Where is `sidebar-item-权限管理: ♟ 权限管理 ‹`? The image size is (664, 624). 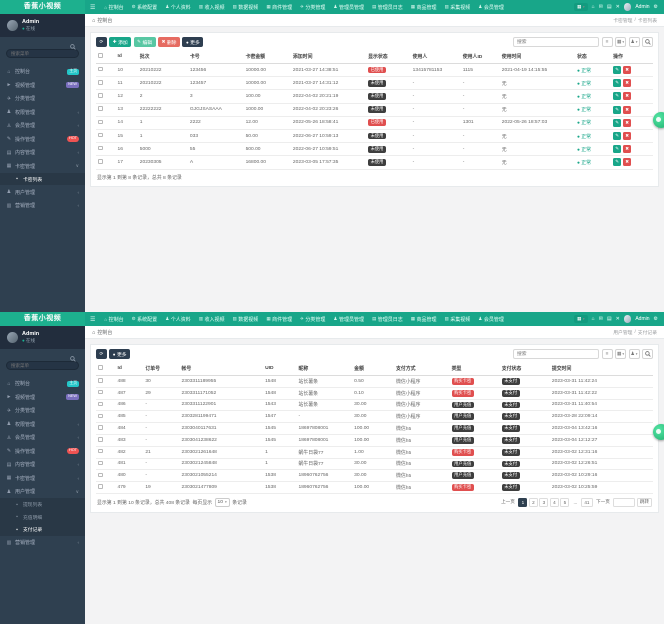 sidebar-item-权限管理: ♟ 权限管理 ‹ is located at coordinates (42, 112).